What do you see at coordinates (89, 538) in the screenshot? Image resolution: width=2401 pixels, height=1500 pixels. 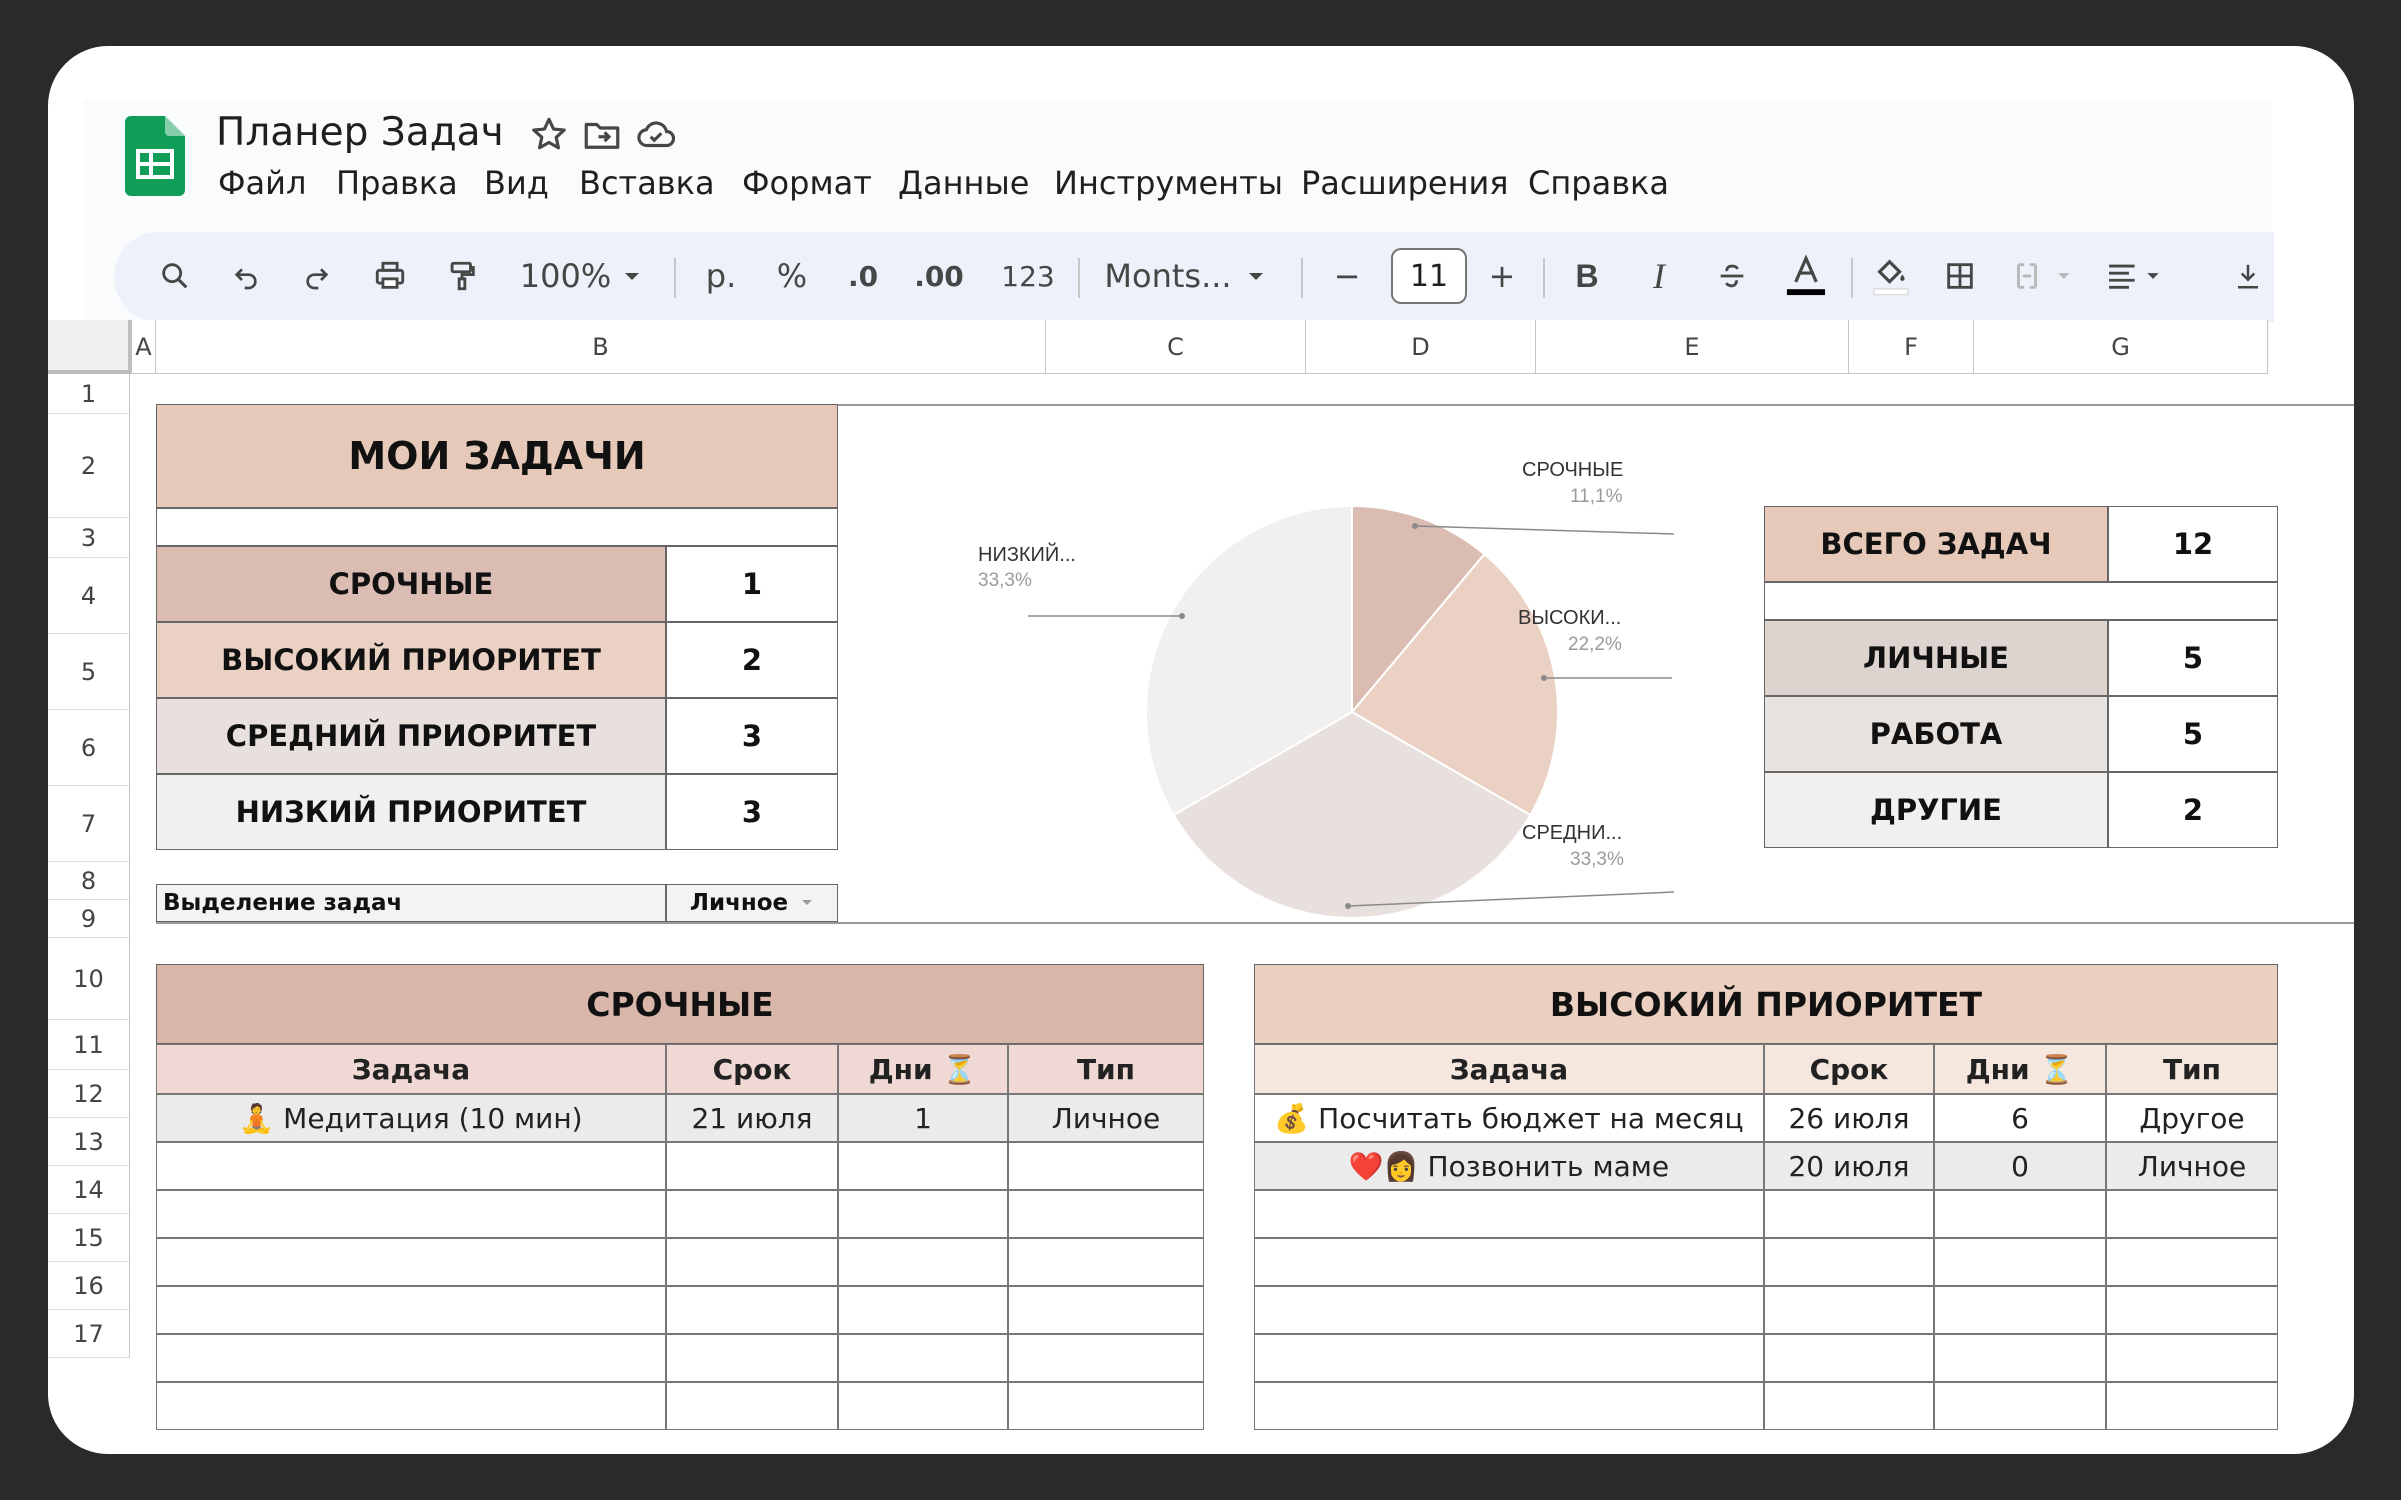 I see `row-header-3: 3` at bounding box center [89, 538].